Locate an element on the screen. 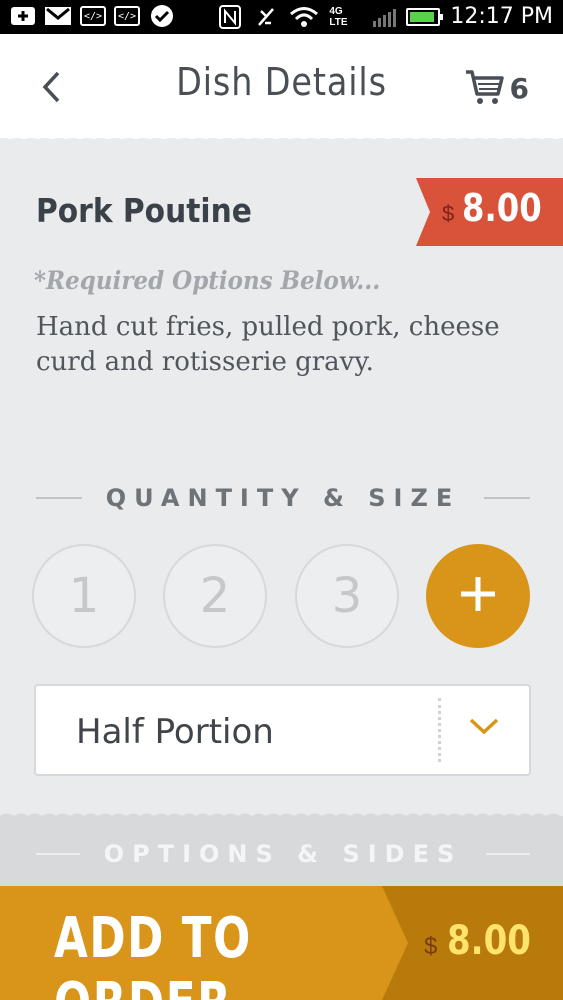 Image resolution: width=563 pixels, height=1000 pixels. nfc-icon is located at coordinates (230, 16).